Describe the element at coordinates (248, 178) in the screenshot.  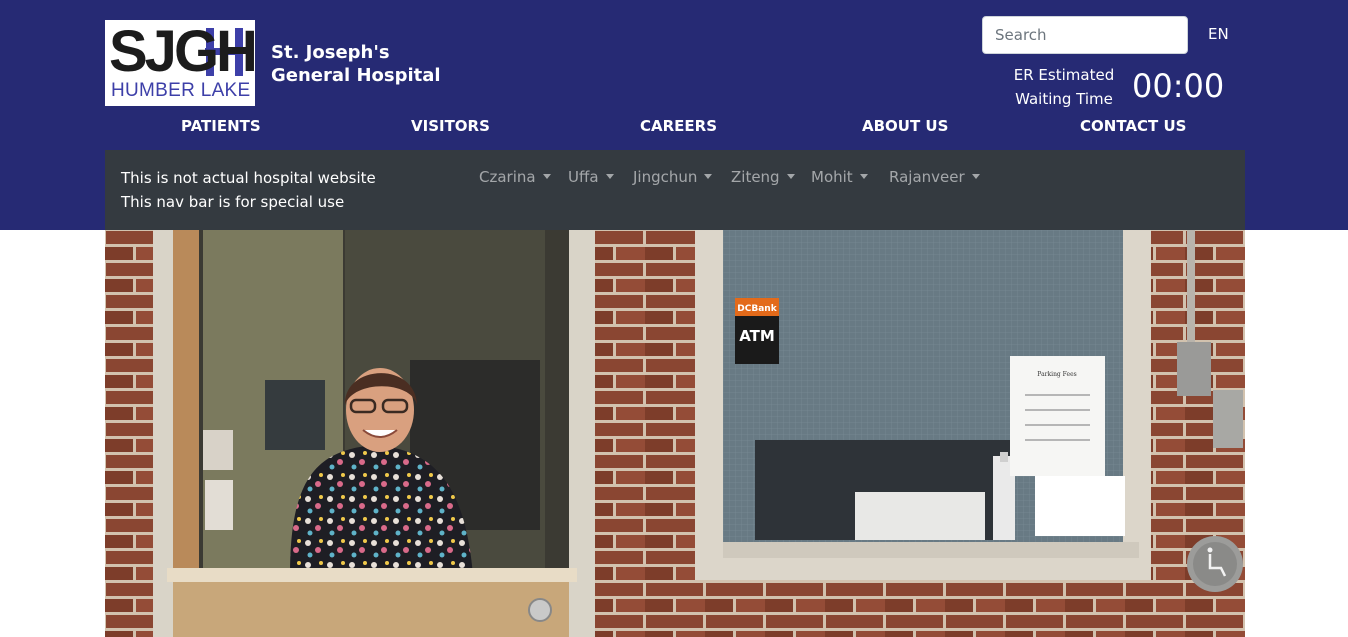
I see `special-nav-note-line1: This is not actual hospital website` at that location.